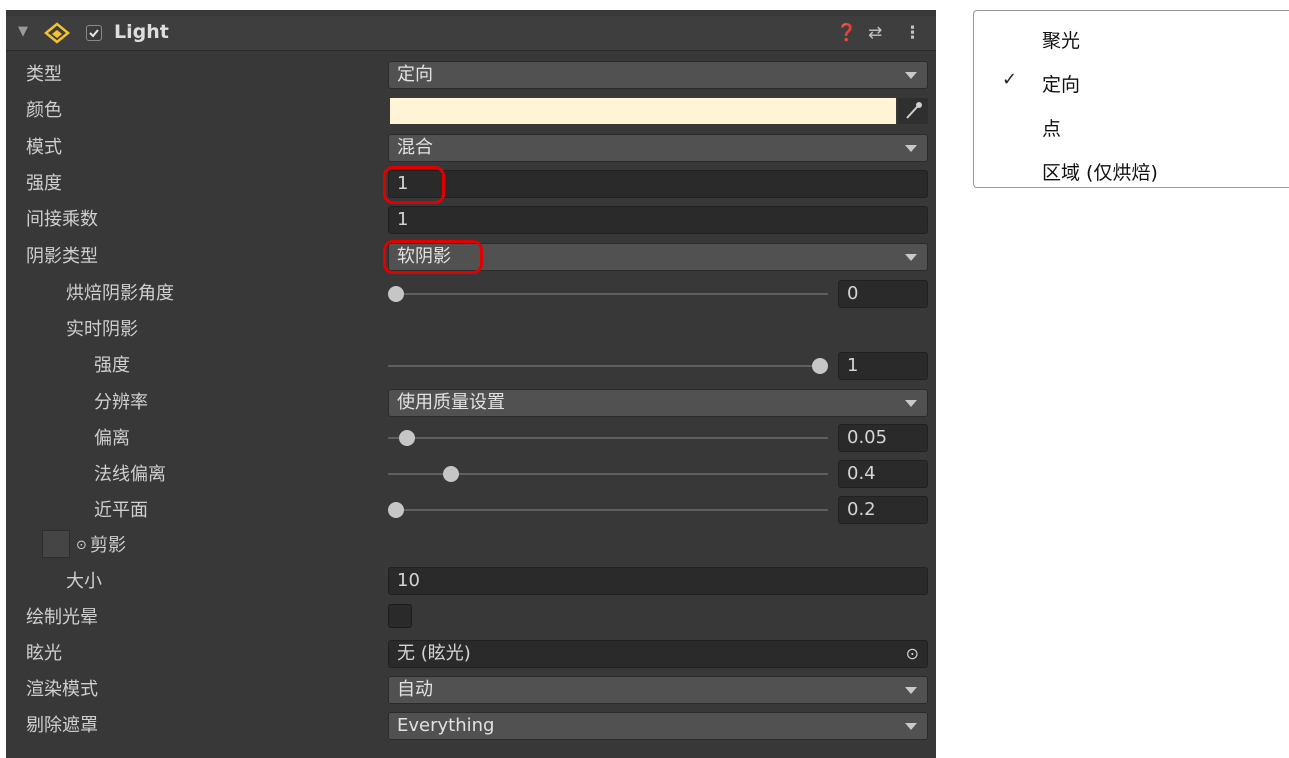 The width and height of the screenshot is (1289, 758). I want to click on near-plane-slider, so click(608, 510).